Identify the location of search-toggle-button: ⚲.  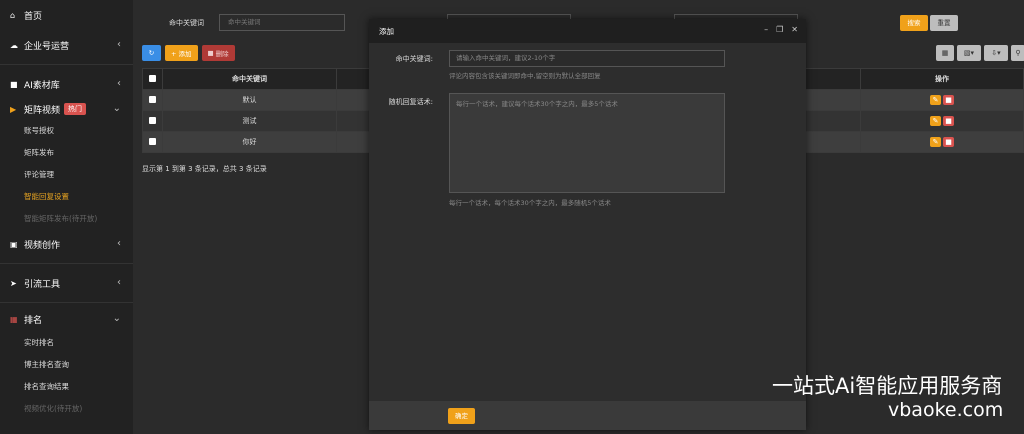
(1017, 53).